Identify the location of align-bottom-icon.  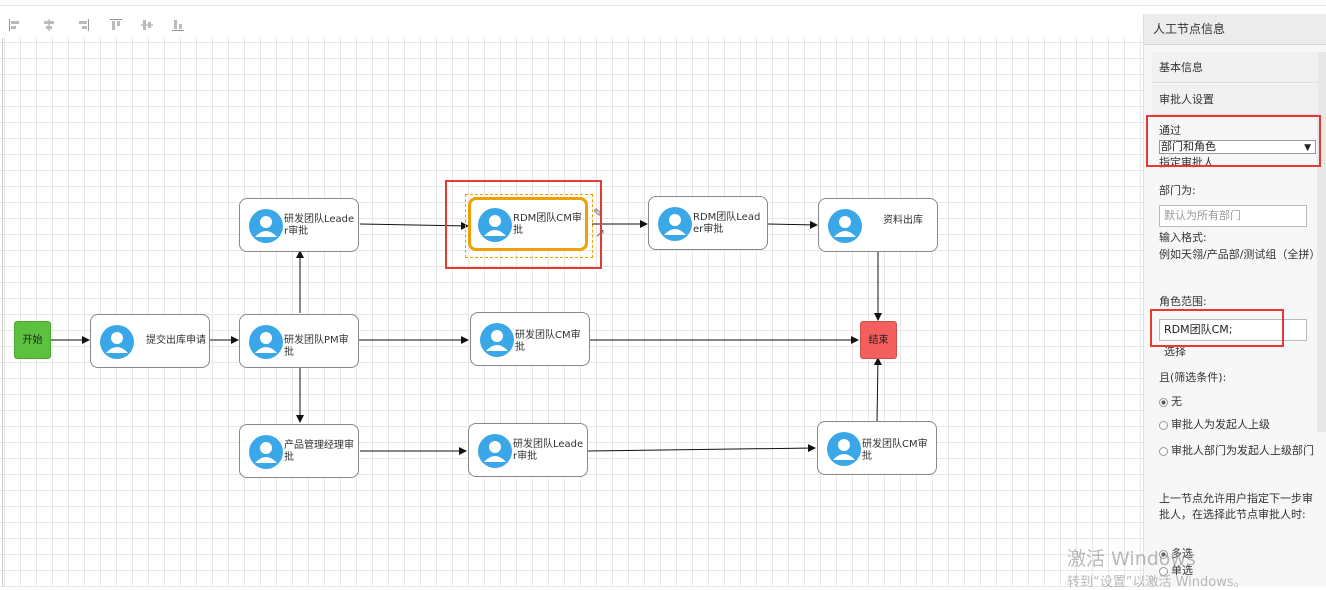
(178, 25).